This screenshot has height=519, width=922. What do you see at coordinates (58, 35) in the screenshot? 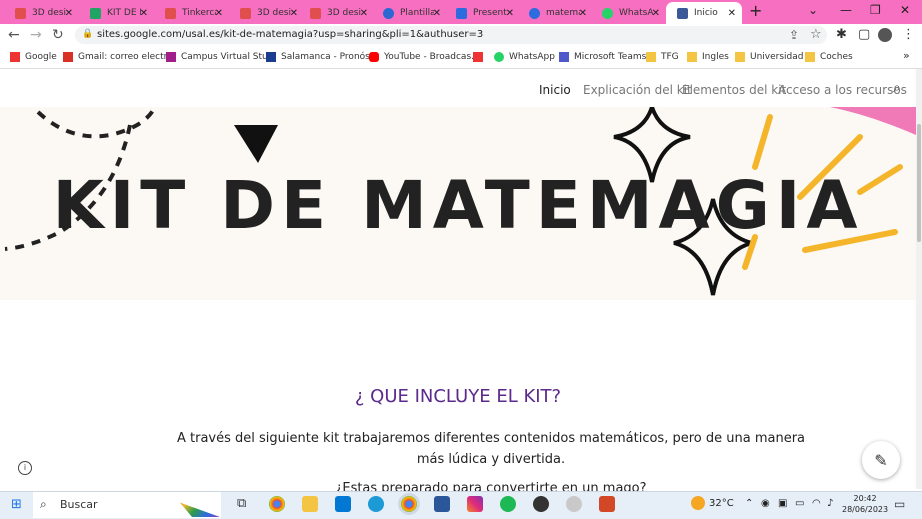
I see `reload-icon: ↻` at bounding box center [58, 35].